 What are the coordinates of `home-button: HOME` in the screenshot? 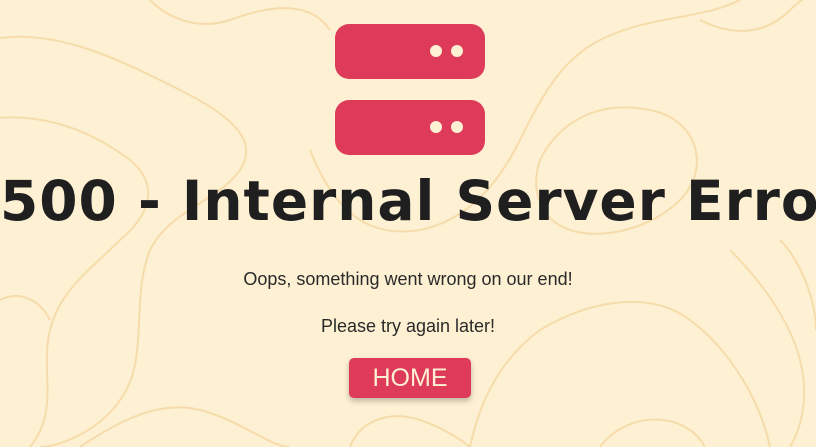 It's located at (410, 378).